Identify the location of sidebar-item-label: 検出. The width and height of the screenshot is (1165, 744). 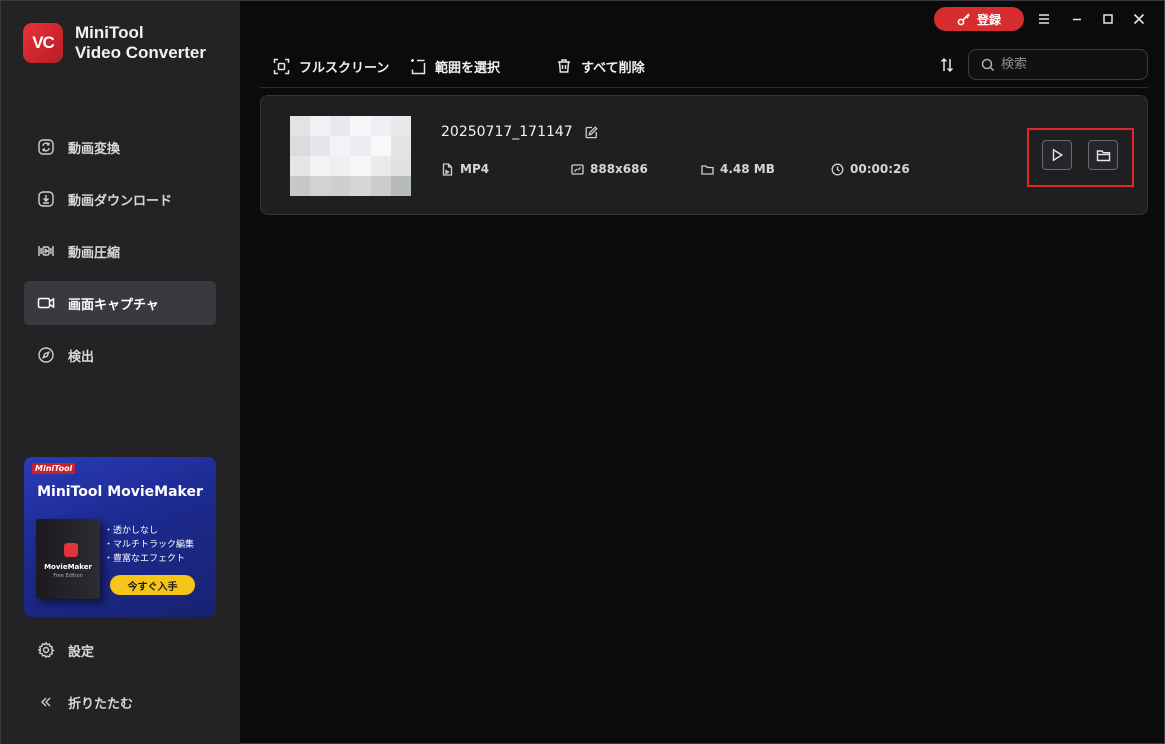
(81, 357).